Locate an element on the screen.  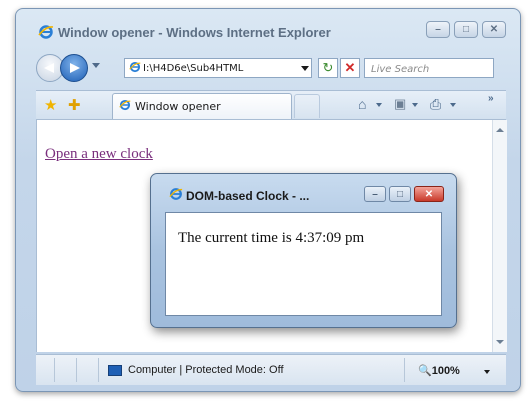
favorites-star-icon: ★ is located at coordinates (50, 105).